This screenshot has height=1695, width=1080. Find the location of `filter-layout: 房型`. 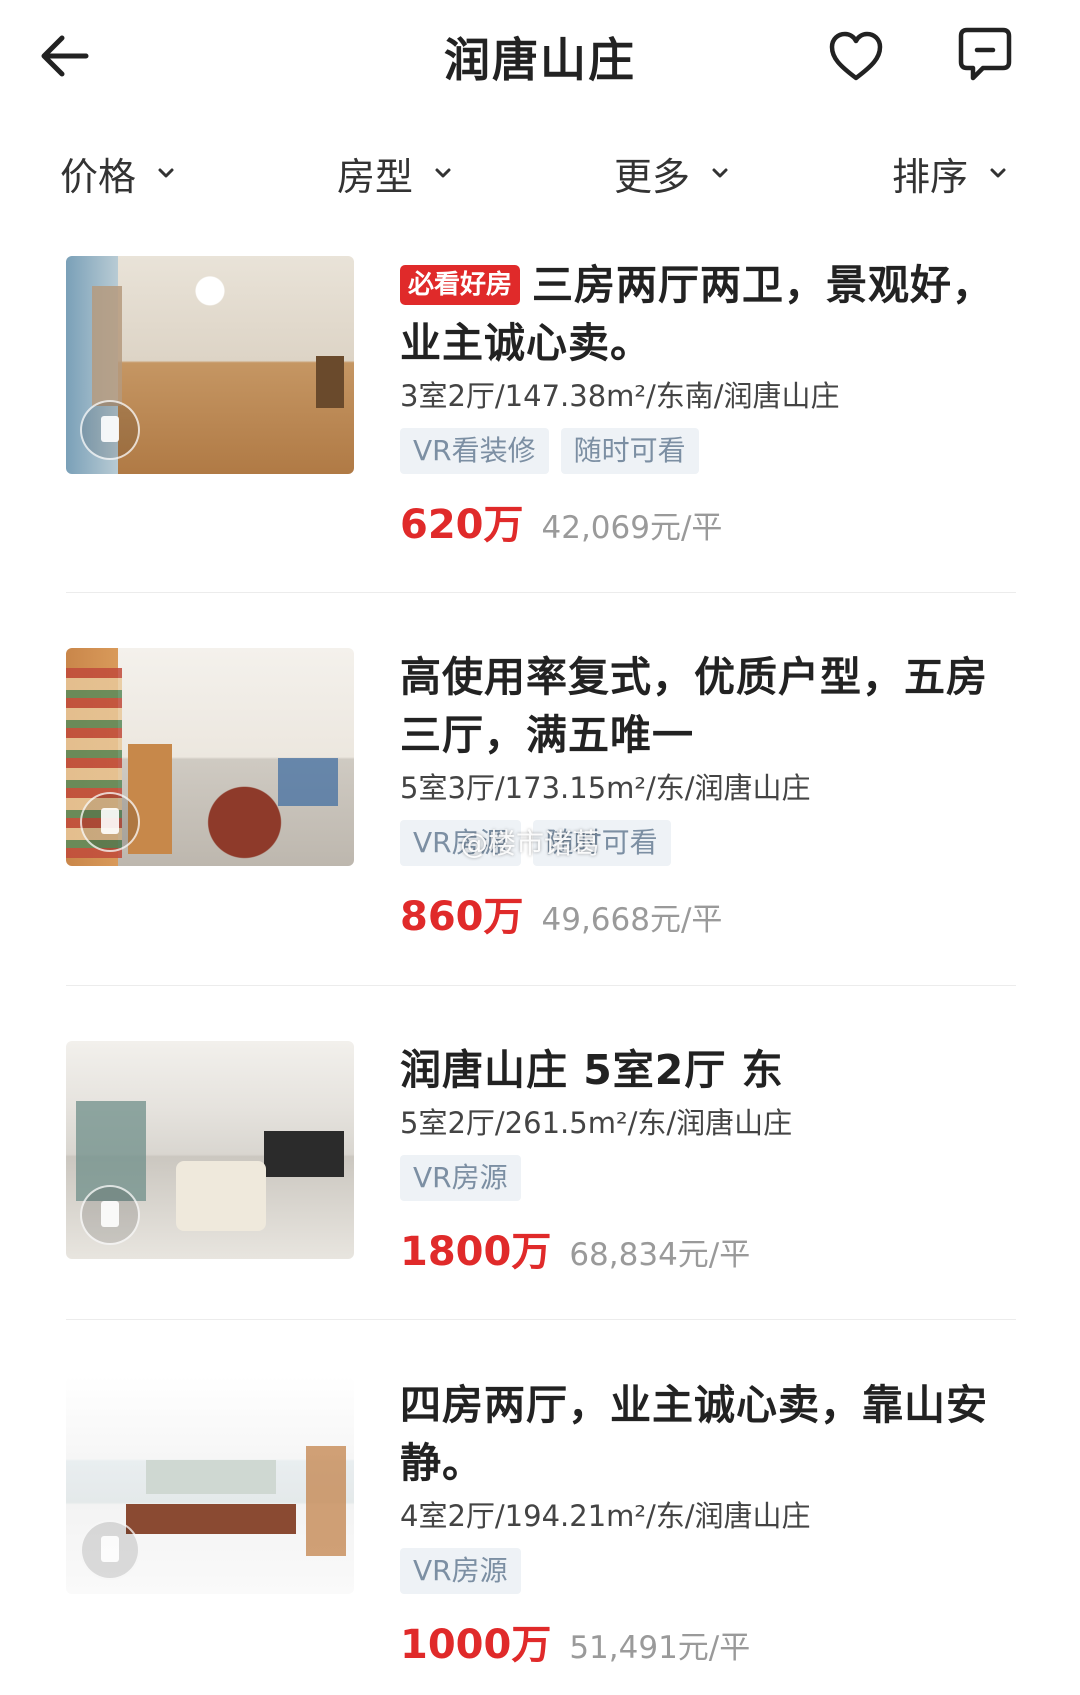

filter-layout: 房型 is located at coordinates (396, 173).